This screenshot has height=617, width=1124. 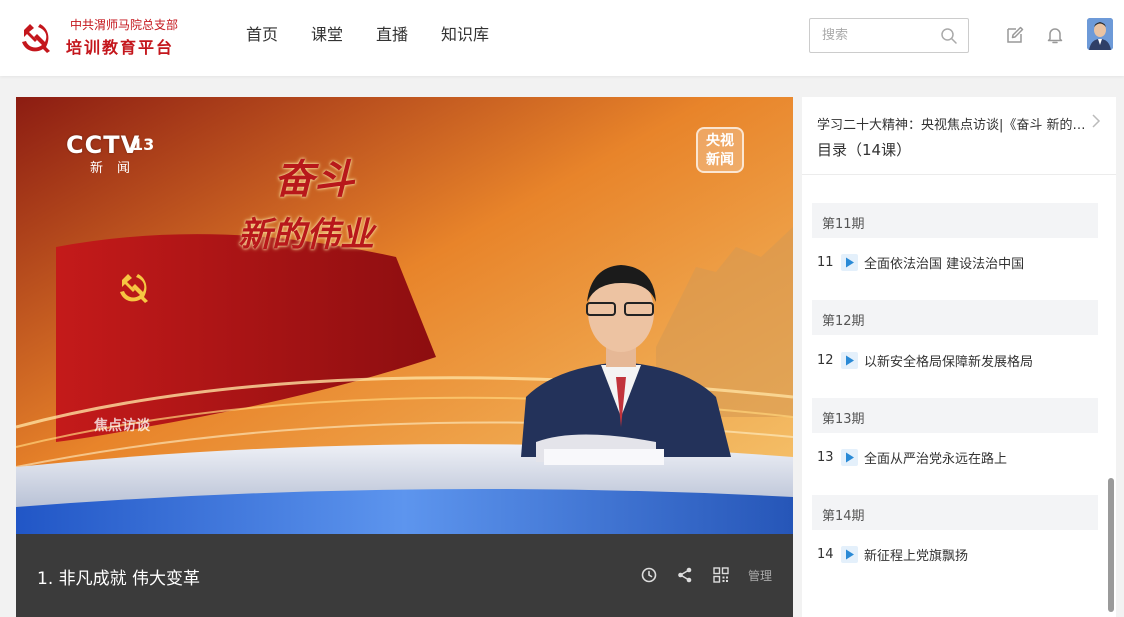 What do you see at coordinates (954, 123) in the screenshot?
I see `course-title: 学习二十大精神：央视焦点访谈|《奋斗 新的伟业》` at bounding box center [954, 123].